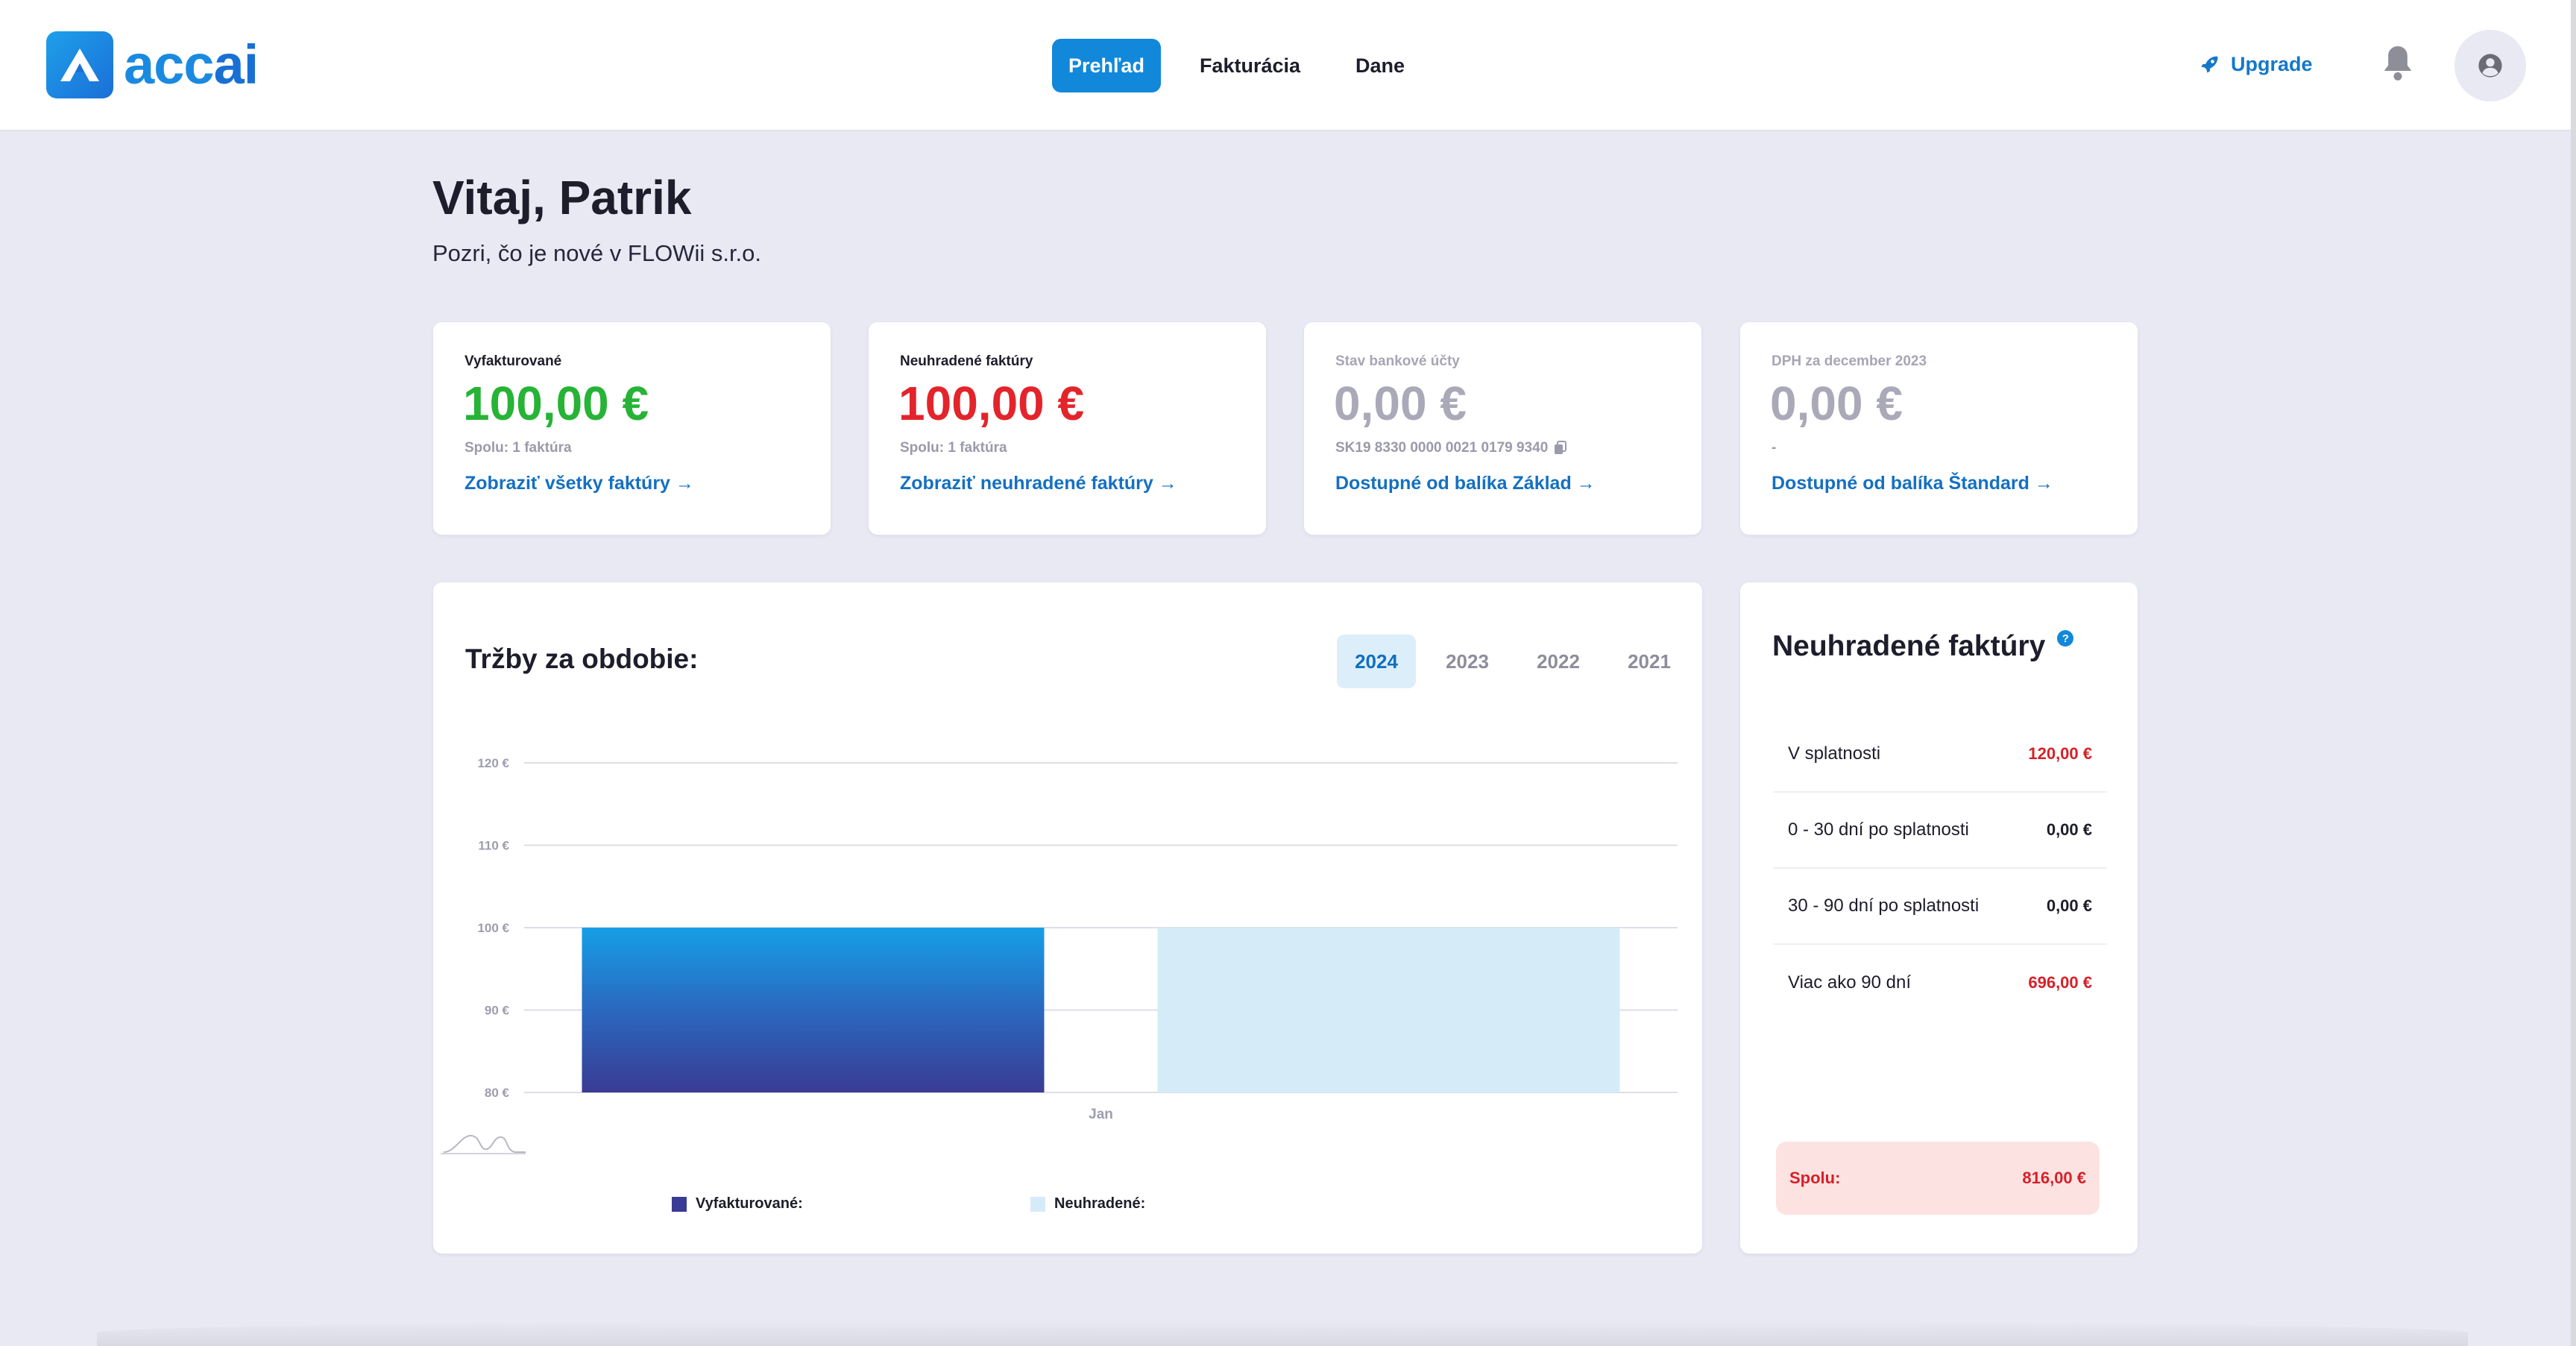 The width and height of the screenshot is (2576, 1346). Describe the element at coordinates (2060, 753) in the screenshot. I see `unpaid-row-value: 120,00 €` at that location.